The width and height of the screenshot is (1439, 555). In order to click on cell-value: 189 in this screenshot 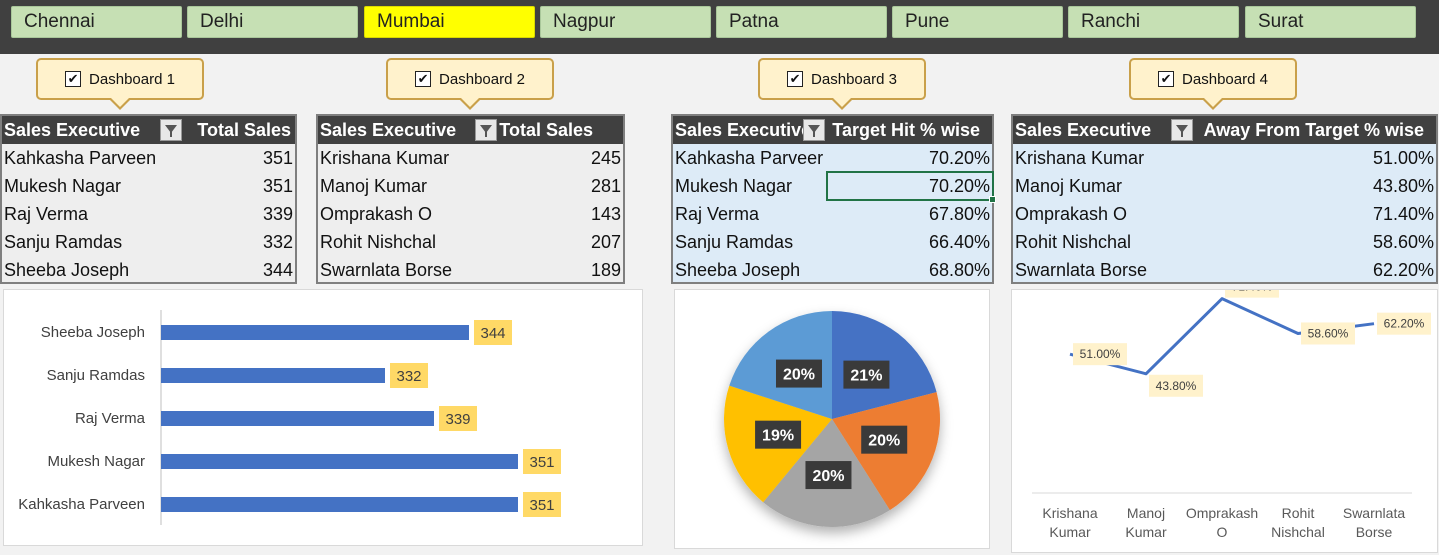, I will do `click(605, 270)`.